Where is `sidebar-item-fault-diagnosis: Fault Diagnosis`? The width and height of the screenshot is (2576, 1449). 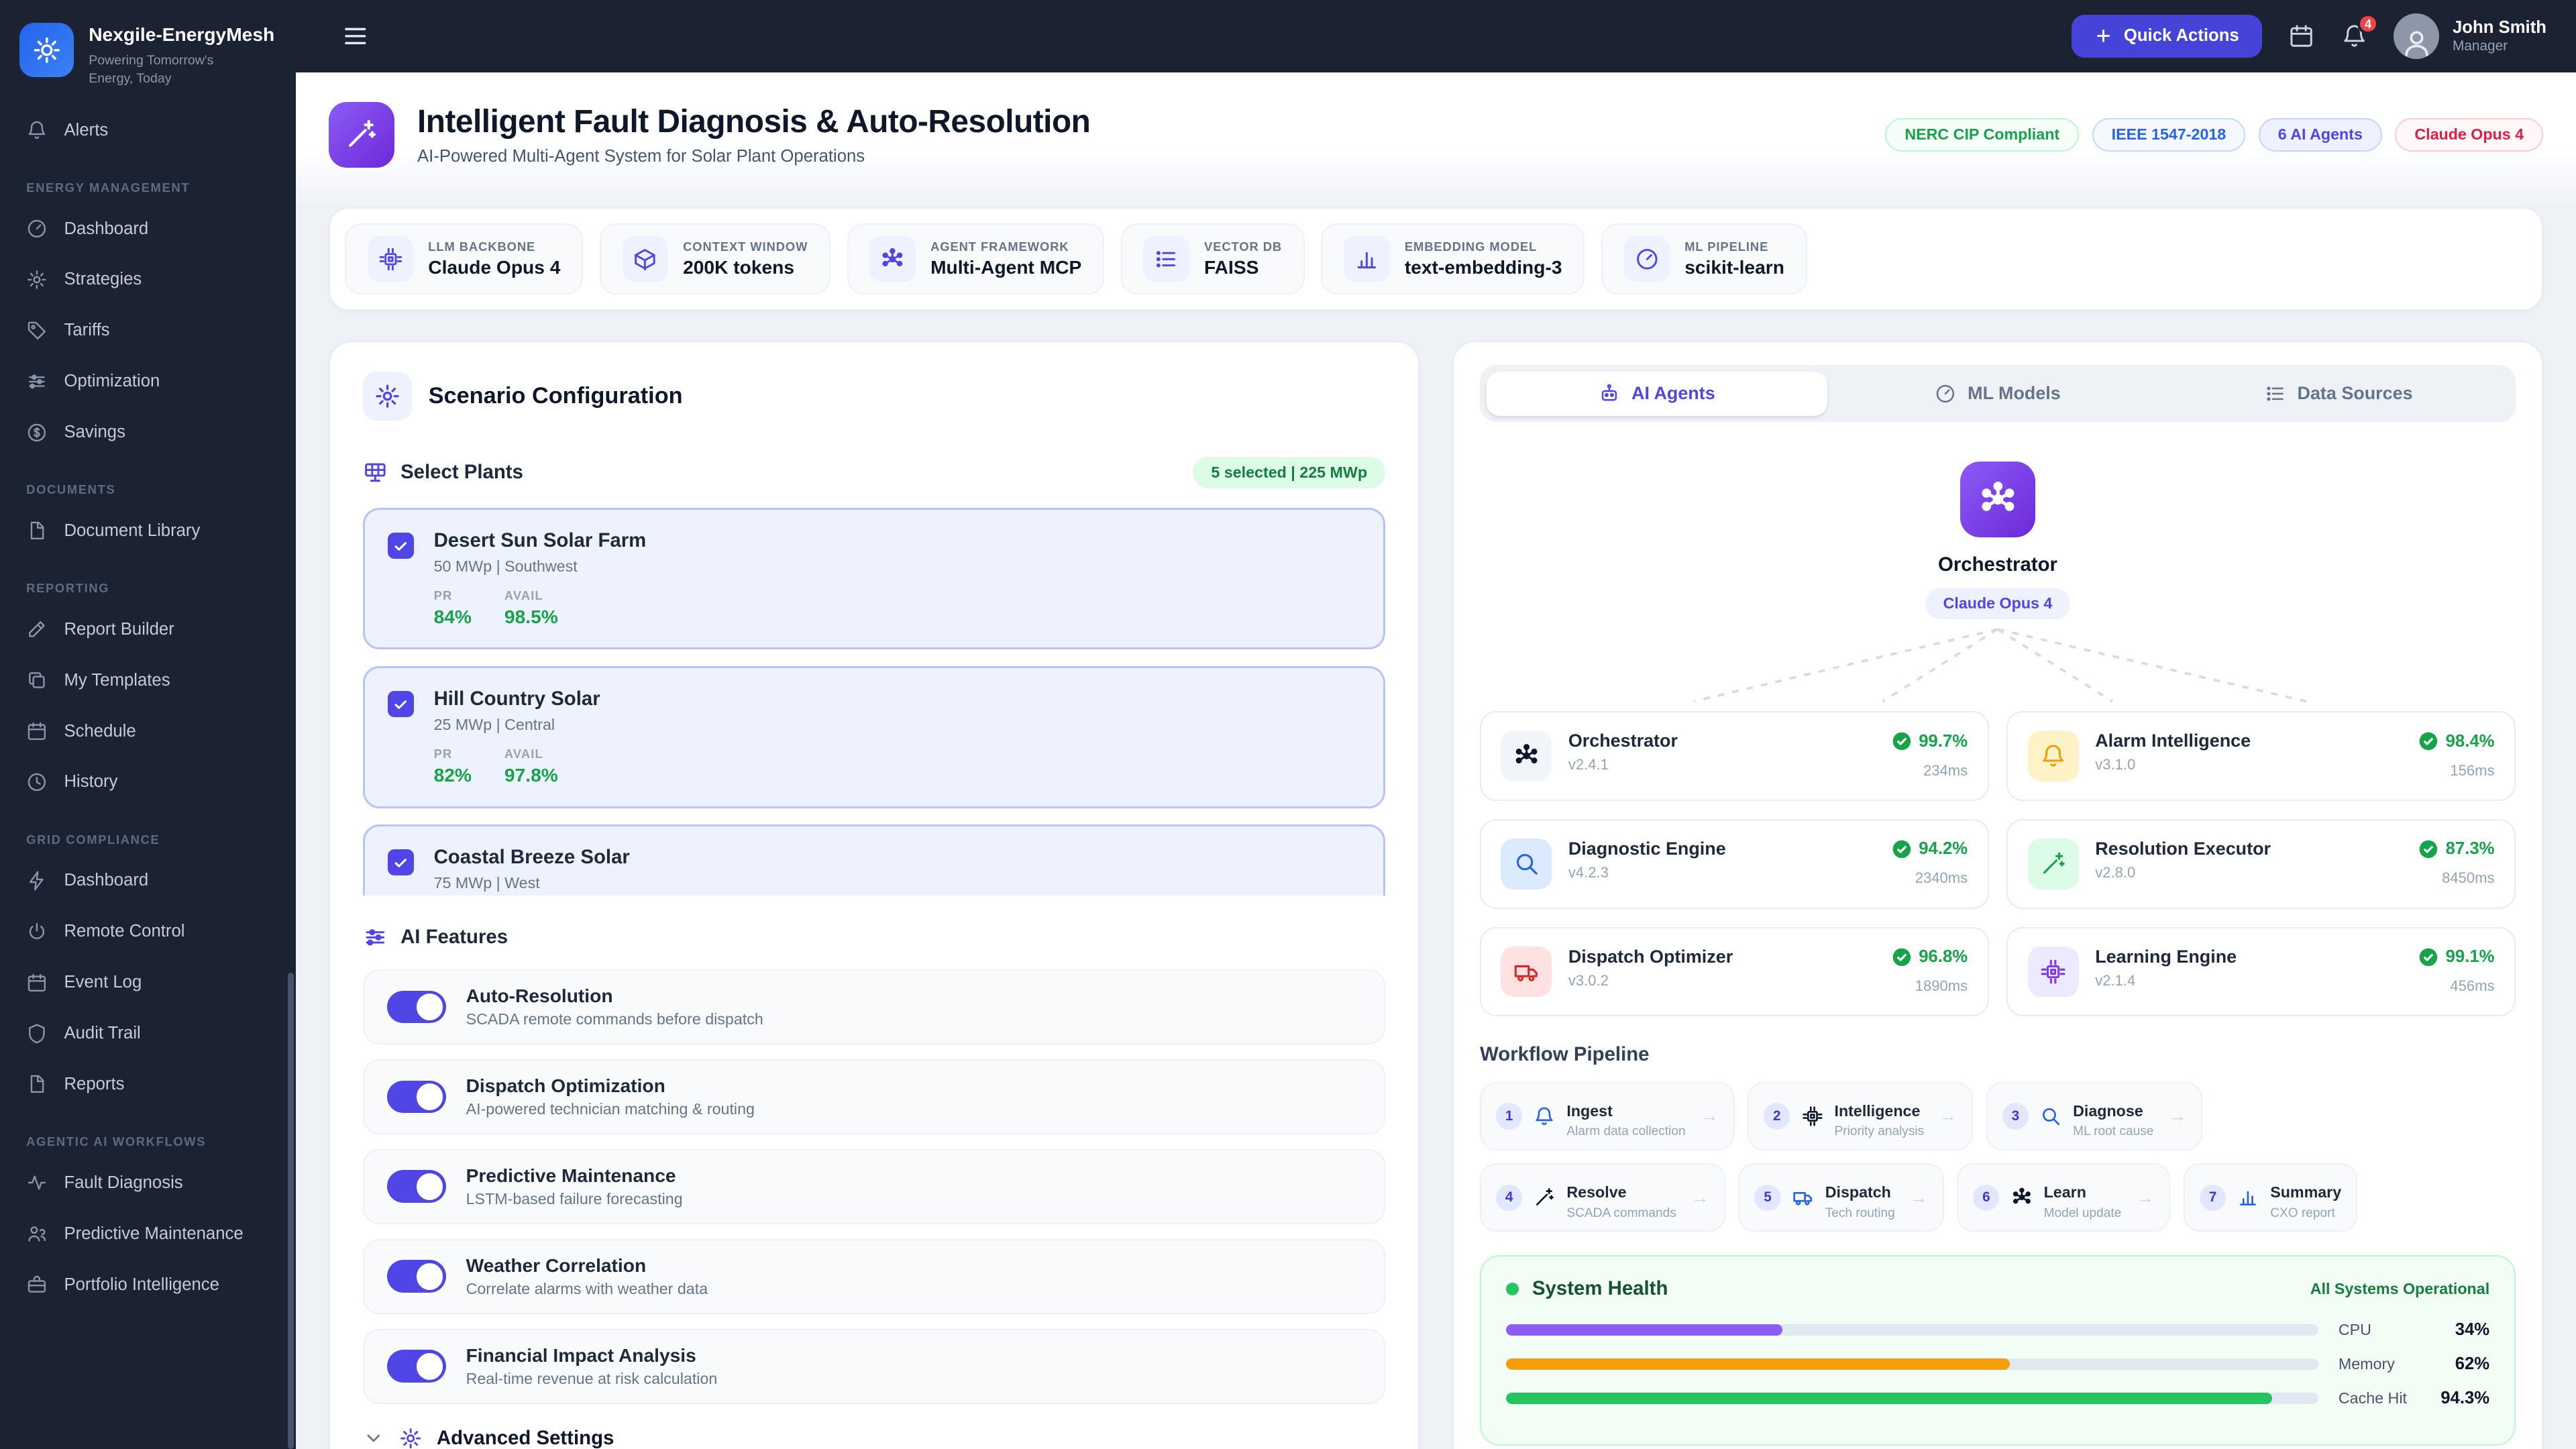 sidebar-item-fault-diagnosis: Fault Diagnosis is located at coordinates (148, 1182).